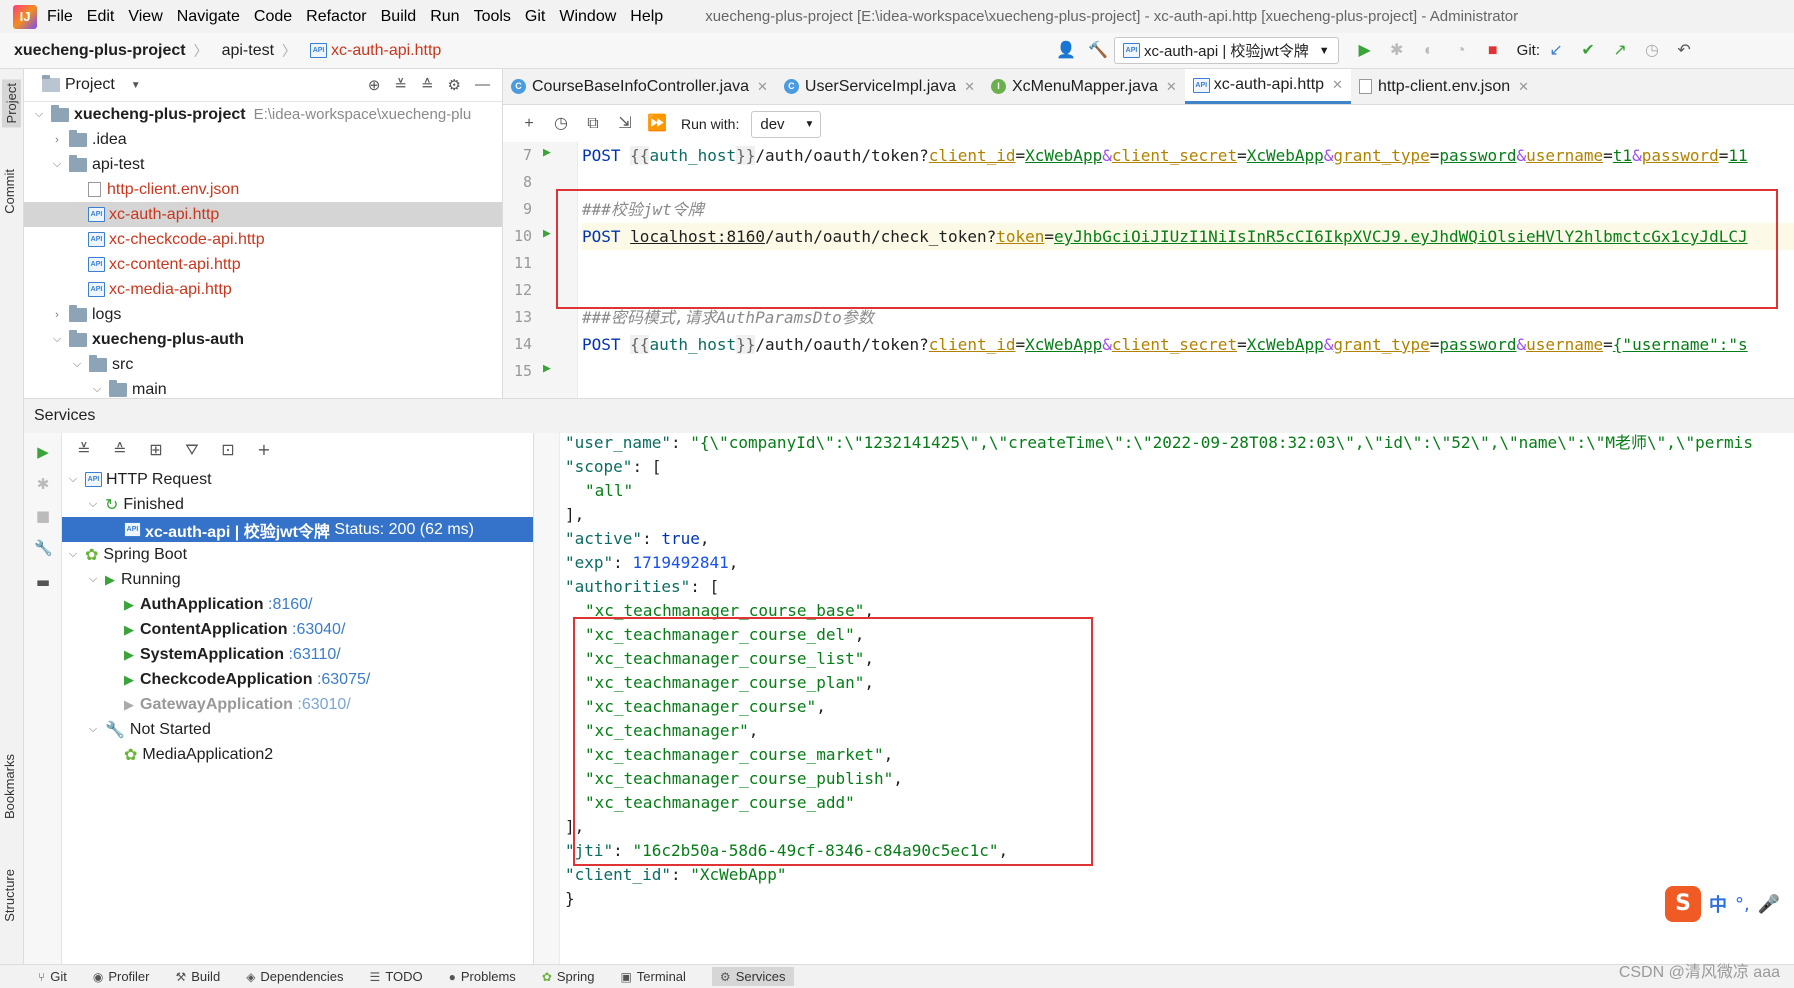 This screenshot has height=988, width=1794. Describe the element at coordinates (43, 452) in the screenshot. I see `run-icon: ▶` at that location.